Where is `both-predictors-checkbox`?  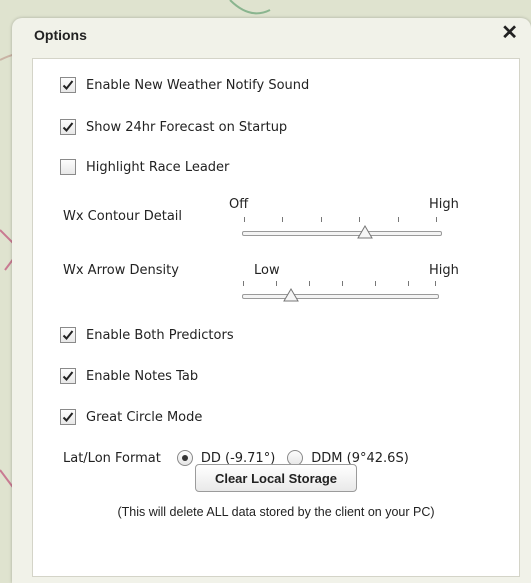
both-predictors-checkbox is located at coordinates (68, 335).